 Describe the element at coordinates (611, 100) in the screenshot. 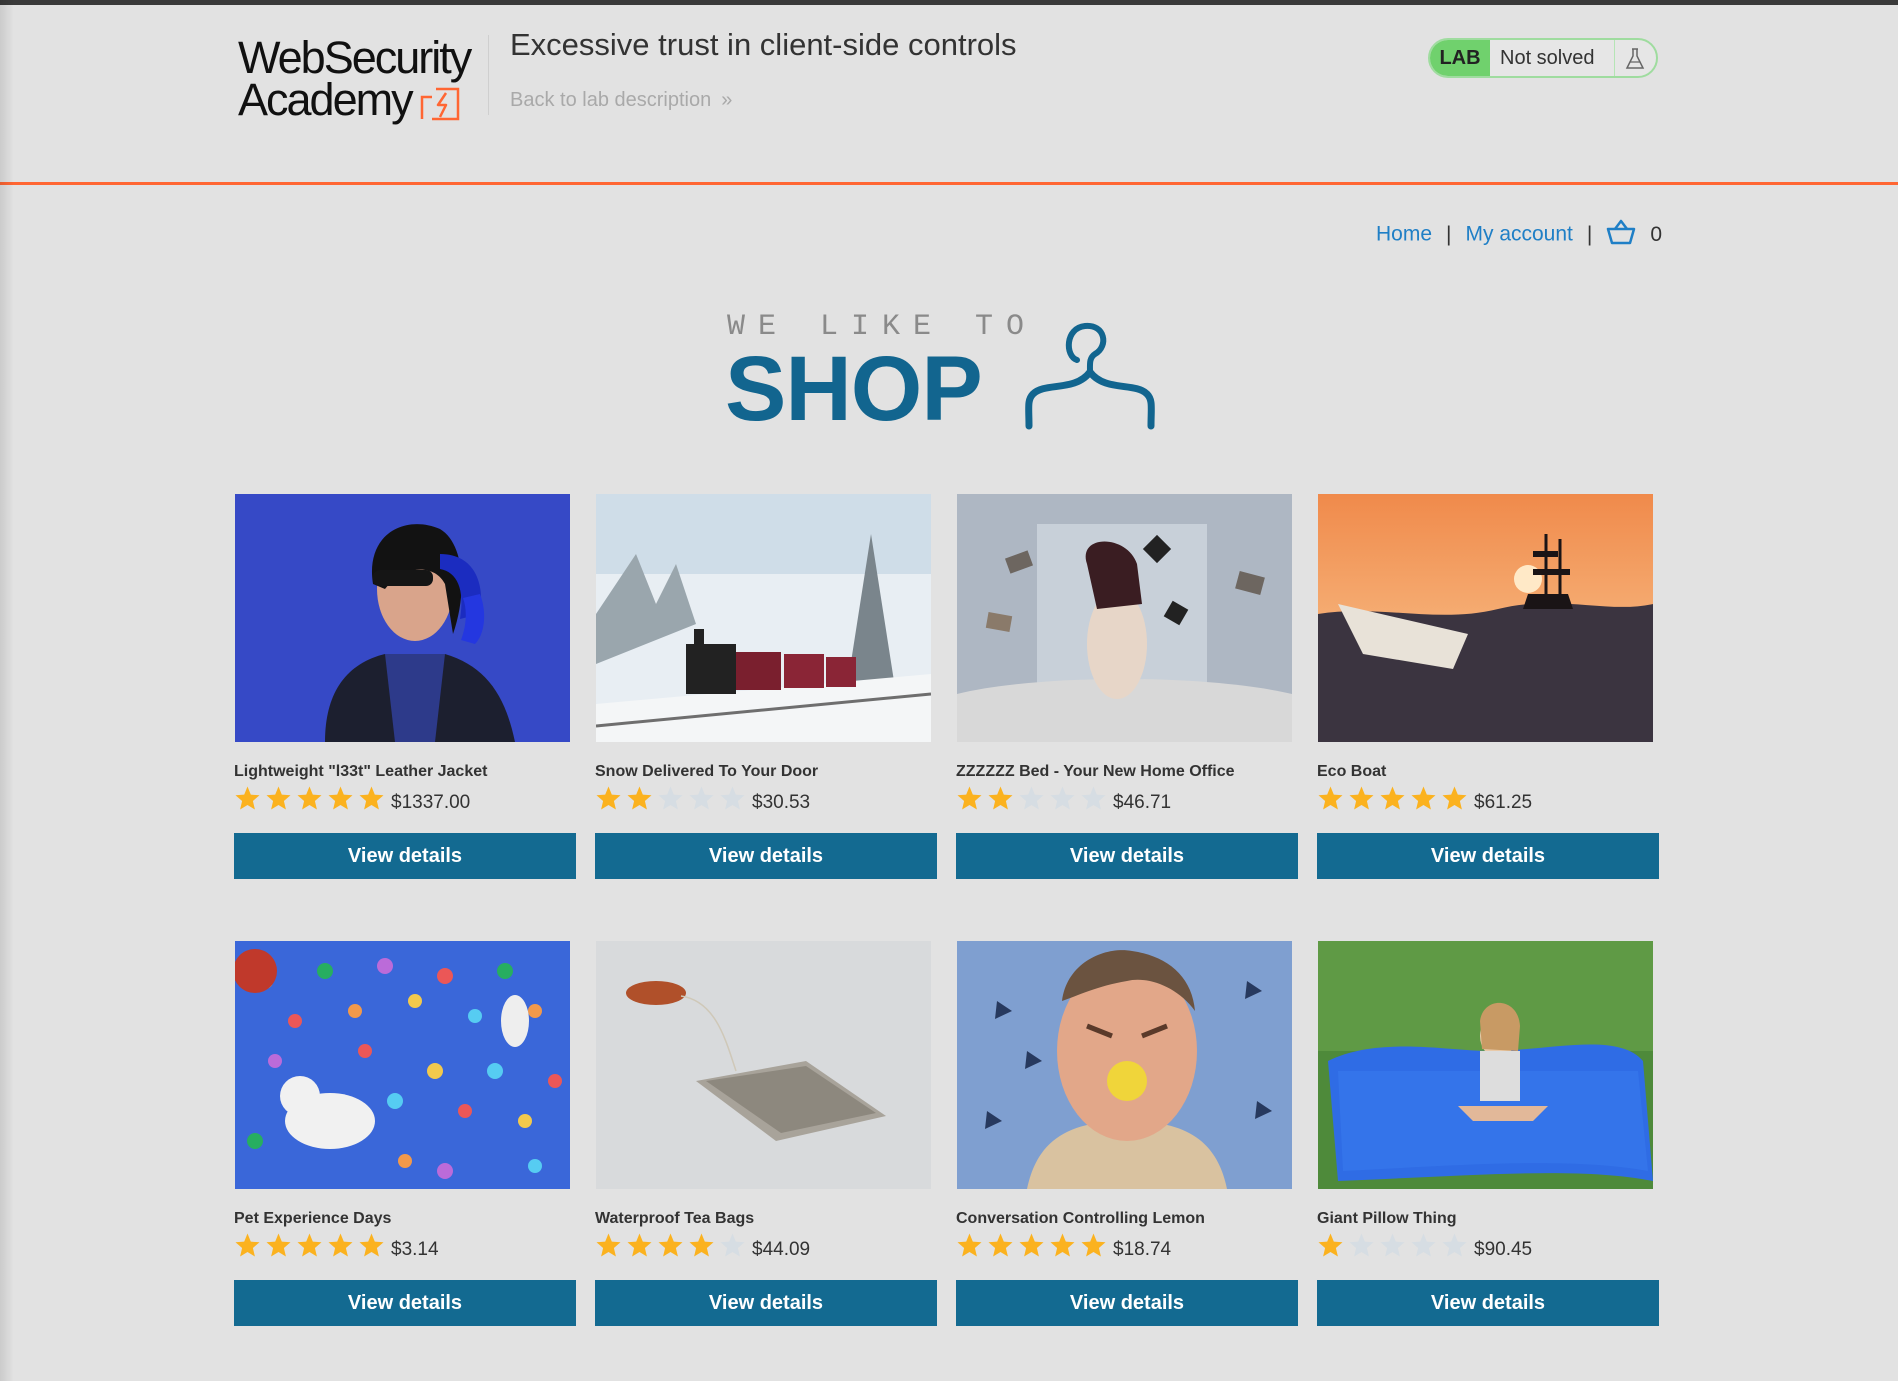

I see `back-link-label: Back to lab description` at that location.